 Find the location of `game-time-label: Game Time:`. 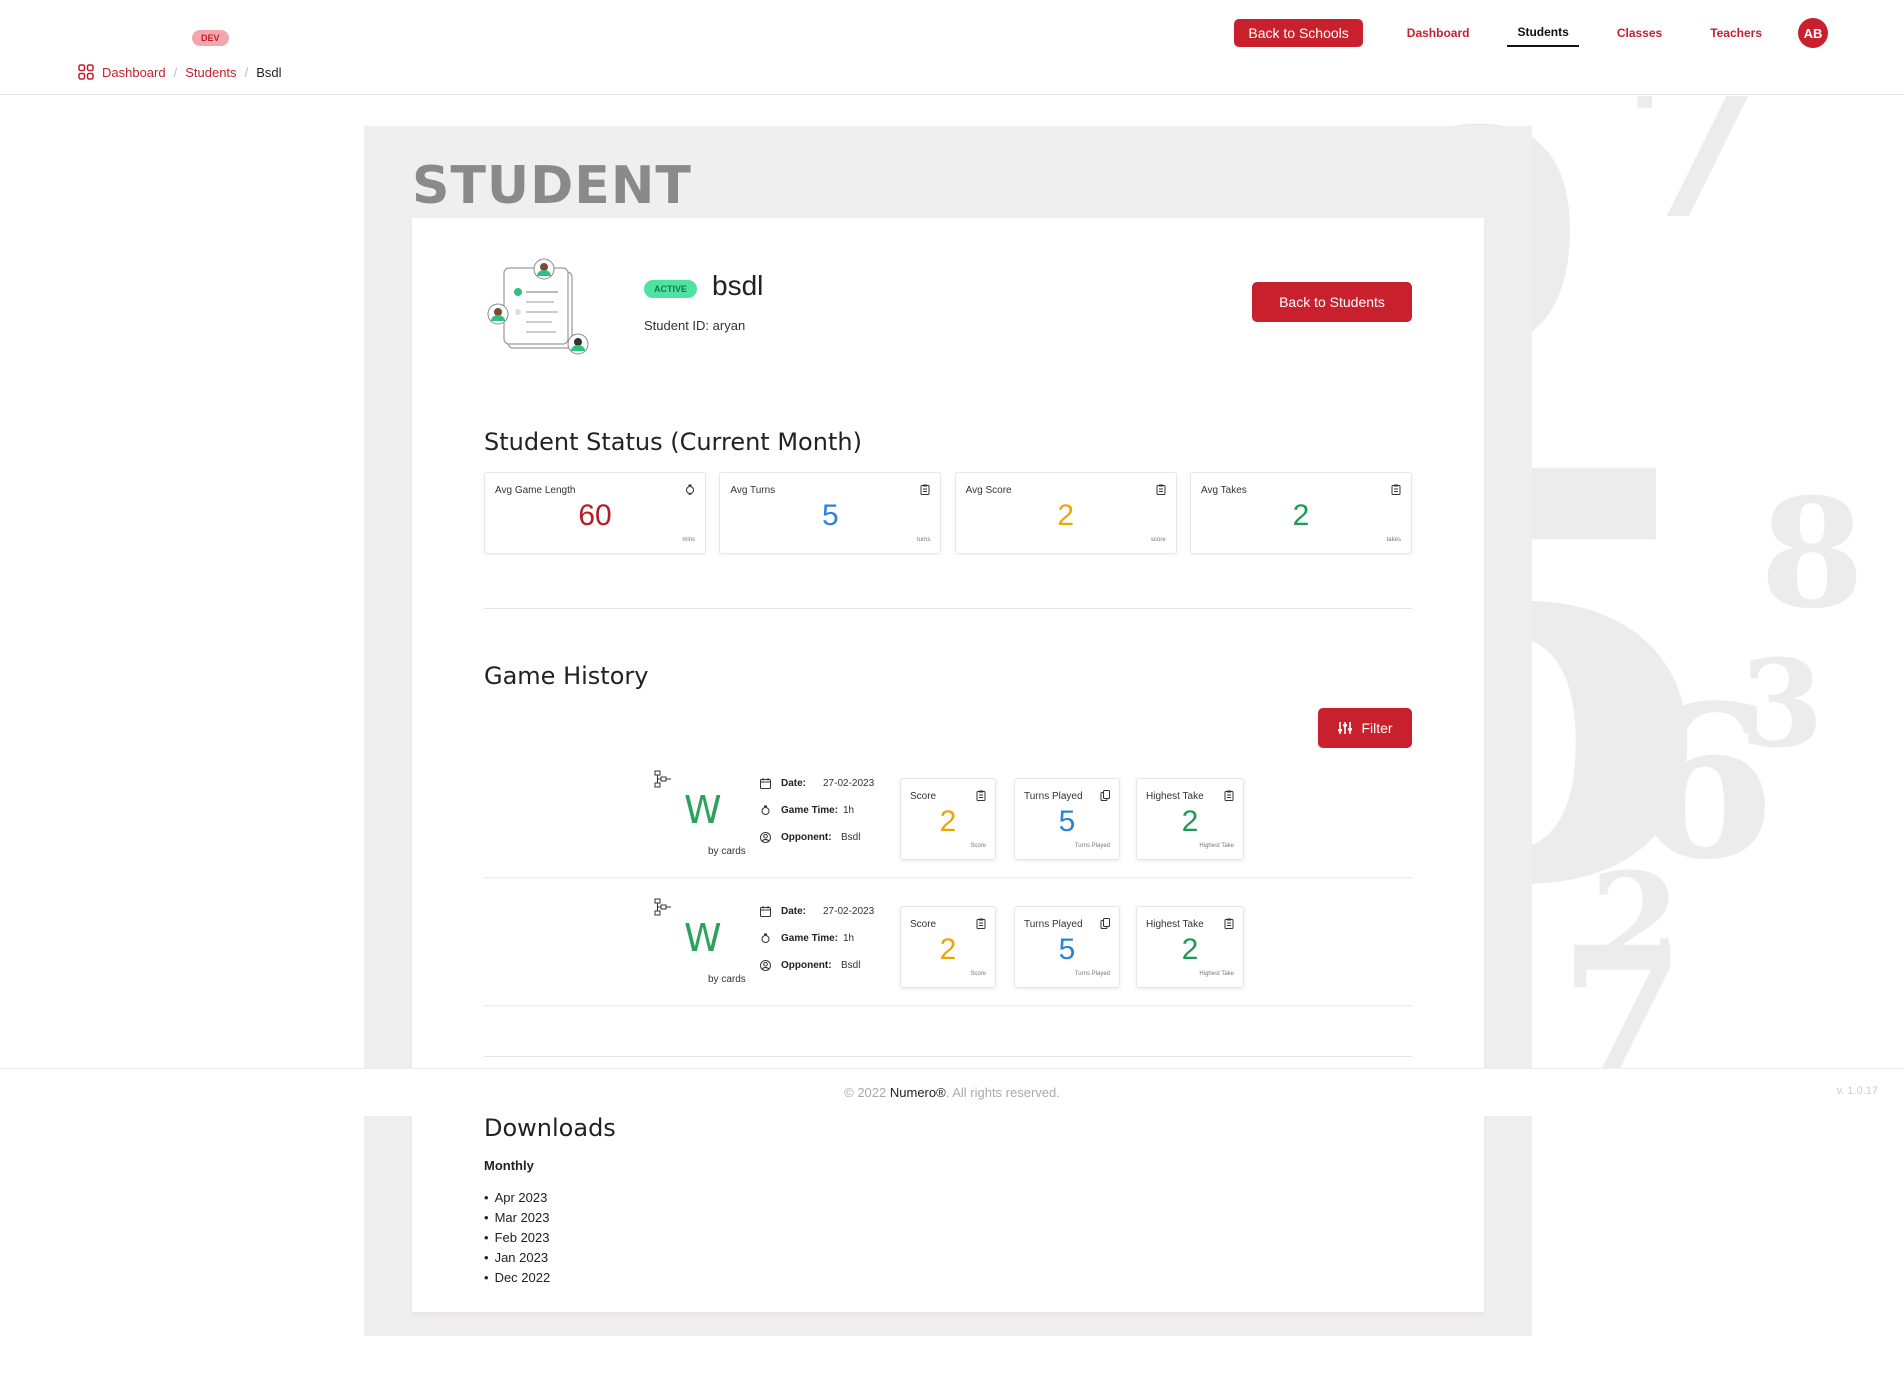

game-time-label: Game Time: is located at coordinates (810, 810).